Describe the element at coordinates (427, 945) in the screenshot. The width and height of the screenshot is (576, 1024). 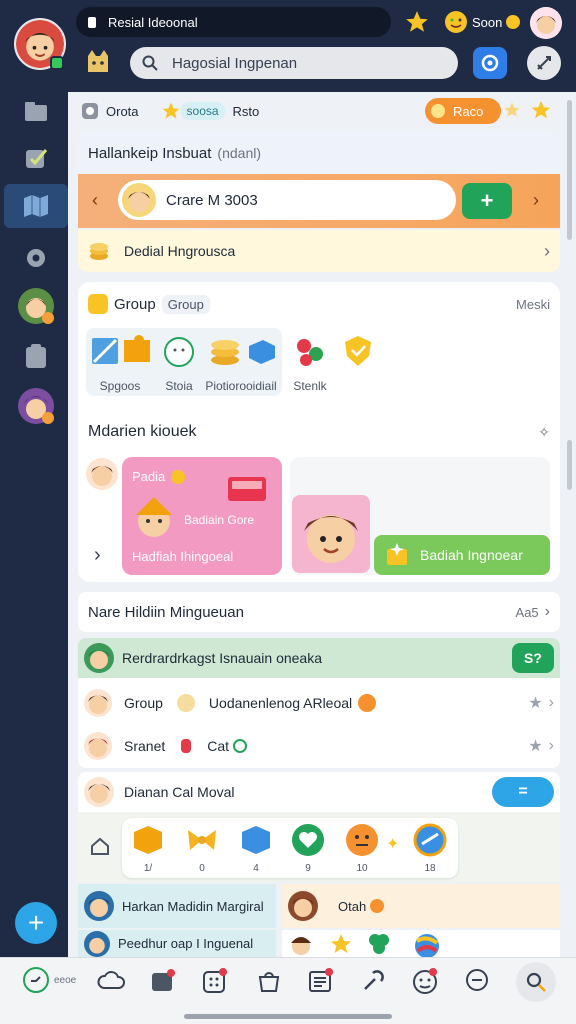
I see `ball-icon` at that location.